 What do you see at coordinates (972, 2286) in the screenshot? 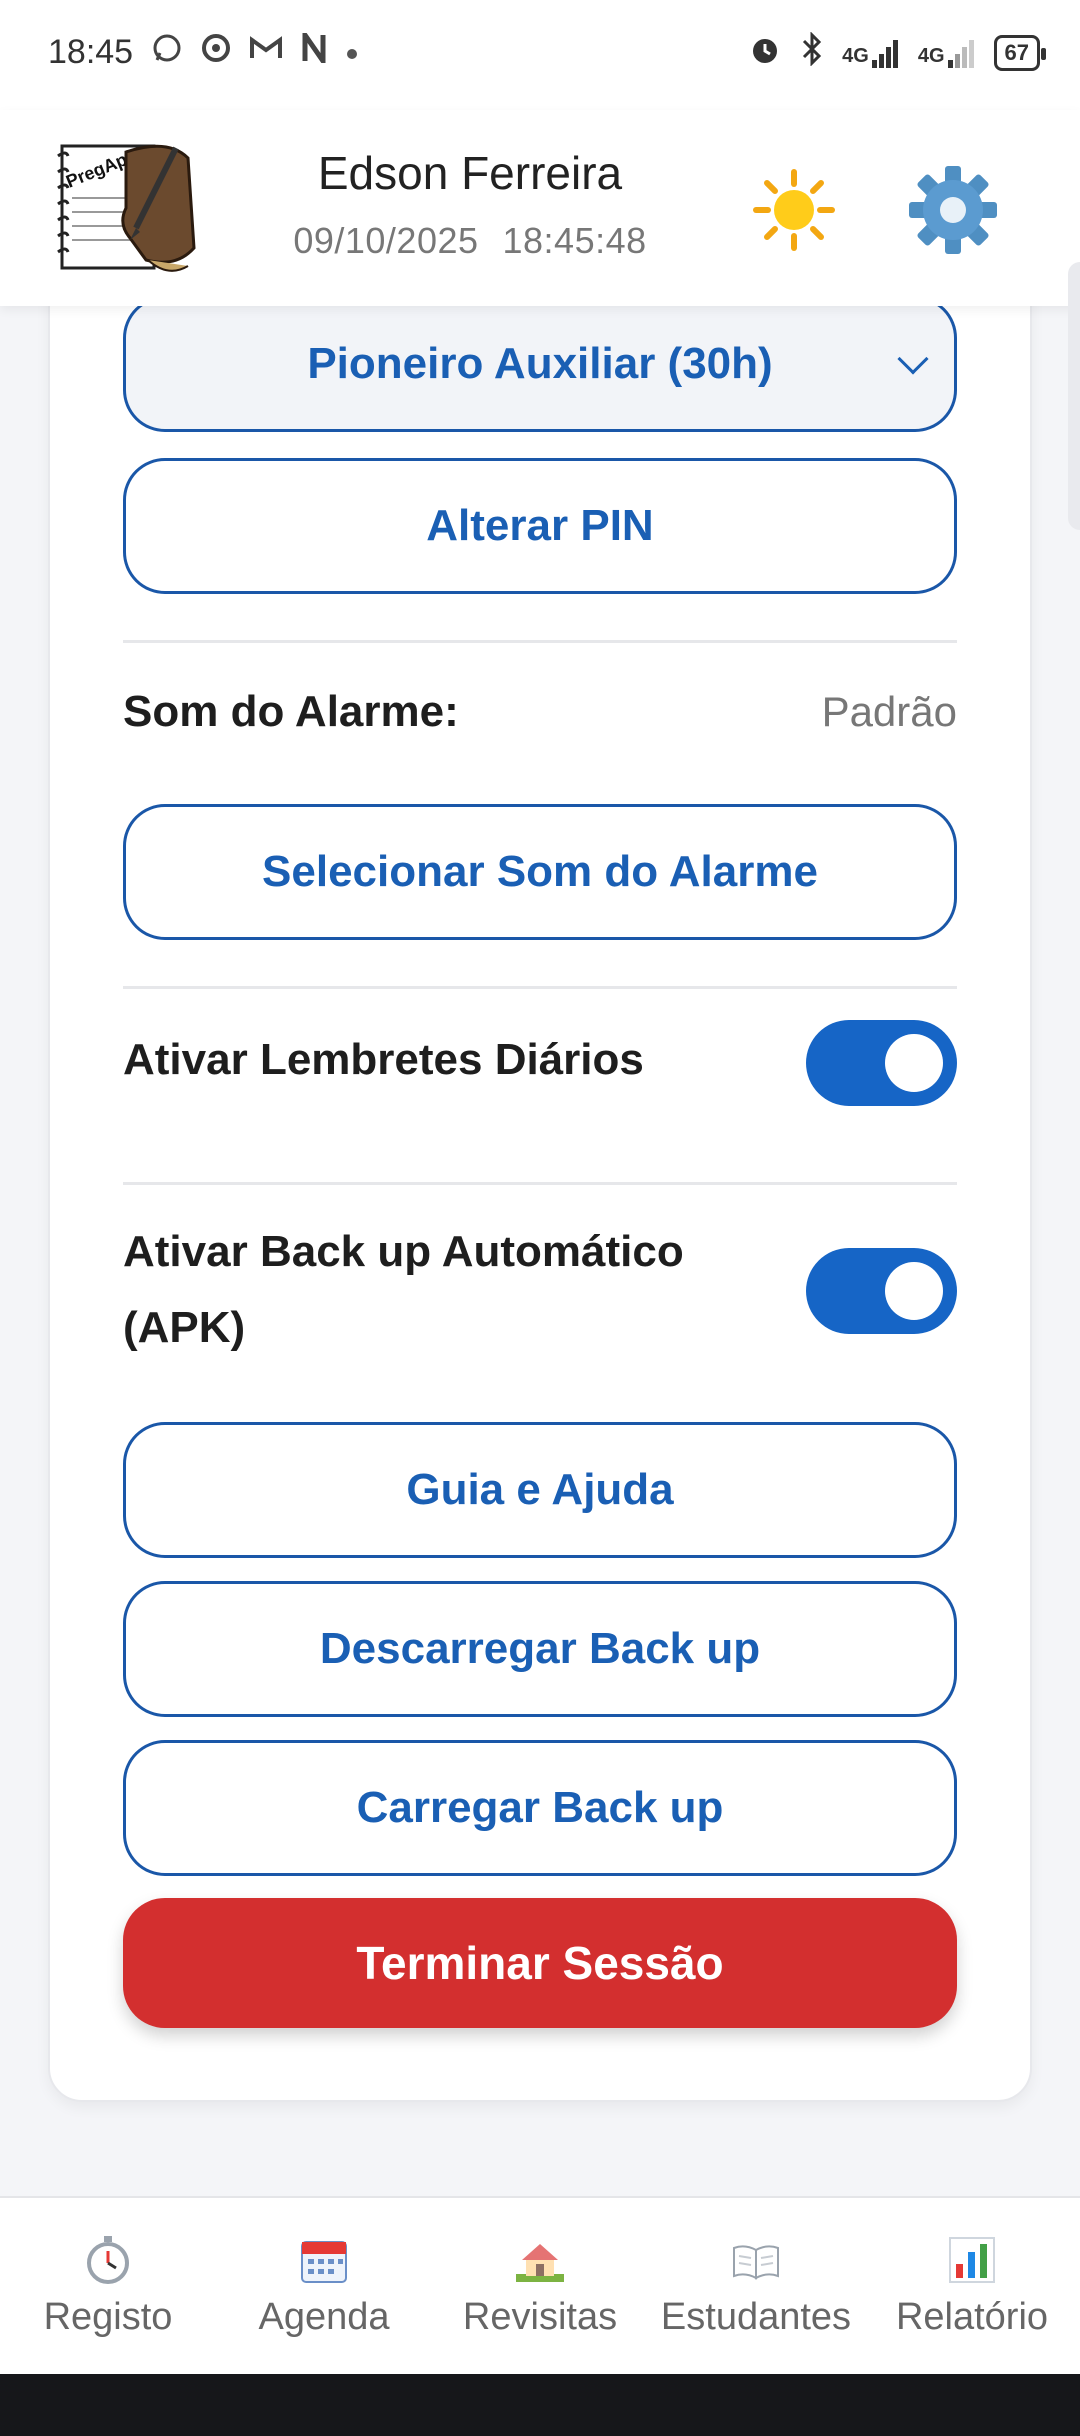
I see `nav-item-relatorio: Relatório` at bounding box center [972, 2286].